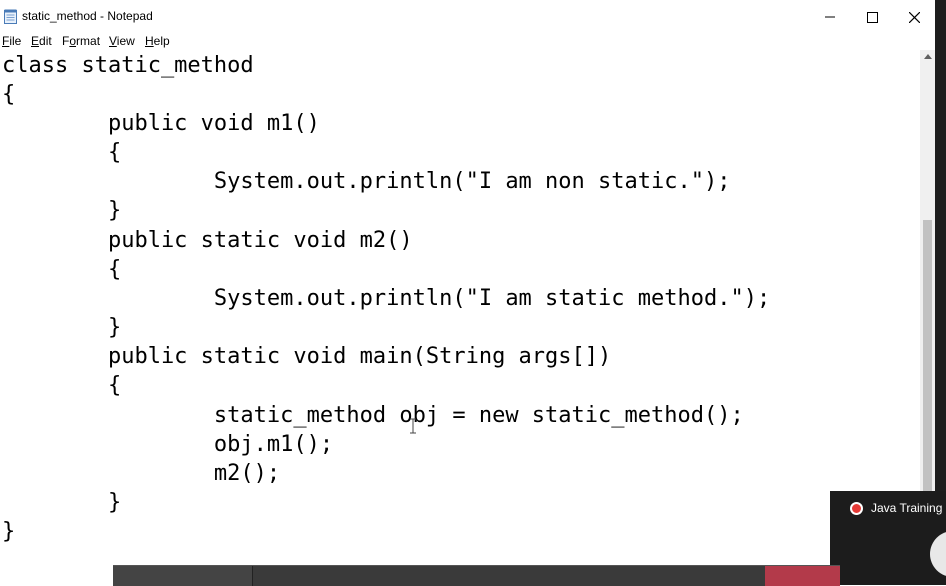 Image resolution: width=946 pixels, height=586 pixels. What do you see at coordinates (413, 426) in the screenshot?
I see `text-cursor-icon` at bounding box center [413, 426].